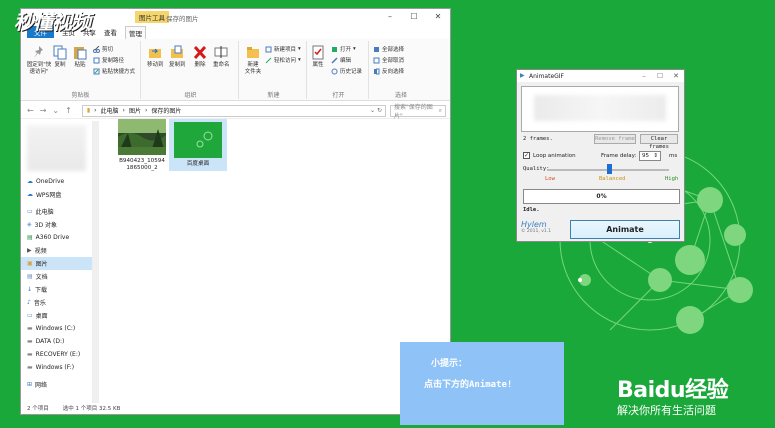 Image resolution: width=775 pixels, height=428 pixels. What do you see at coordinates (600, 109) in the screenshot?
I see `frame-list` at bounding box center [600, 109].